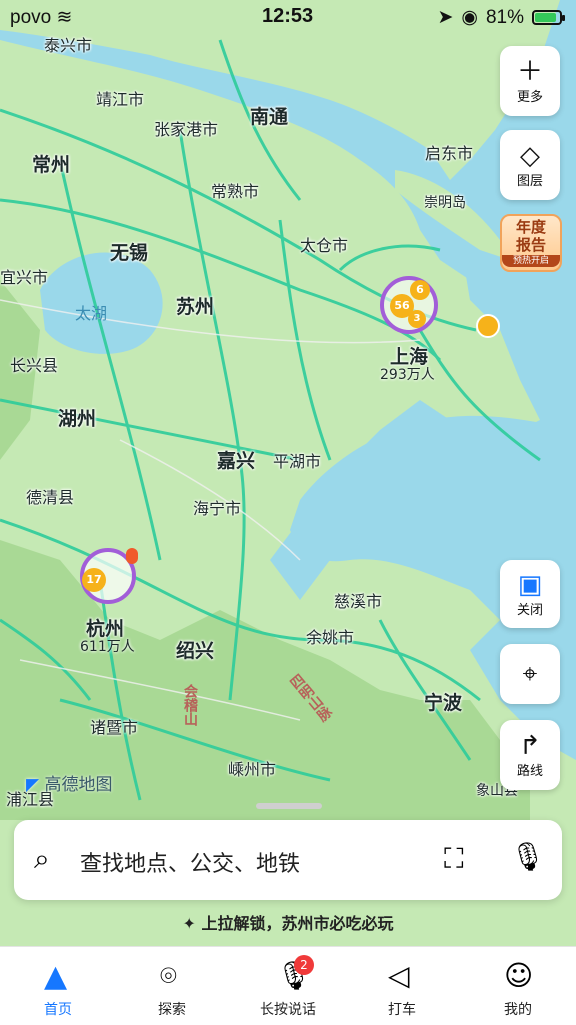 This screenshot has height=1025, width=576. I want to click on population-label: 293万人, so click(407, 375).